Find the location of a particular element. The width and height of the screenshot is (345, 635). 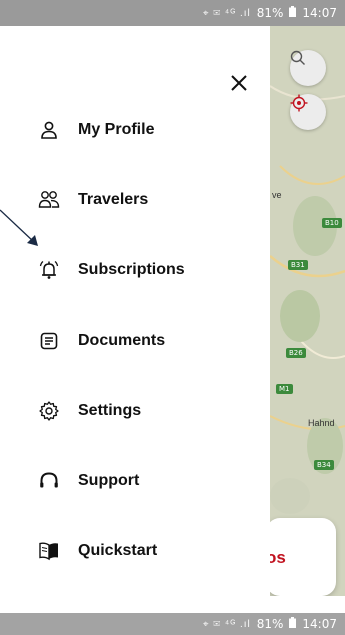

headset-icon is located at coordinates (49, 481).